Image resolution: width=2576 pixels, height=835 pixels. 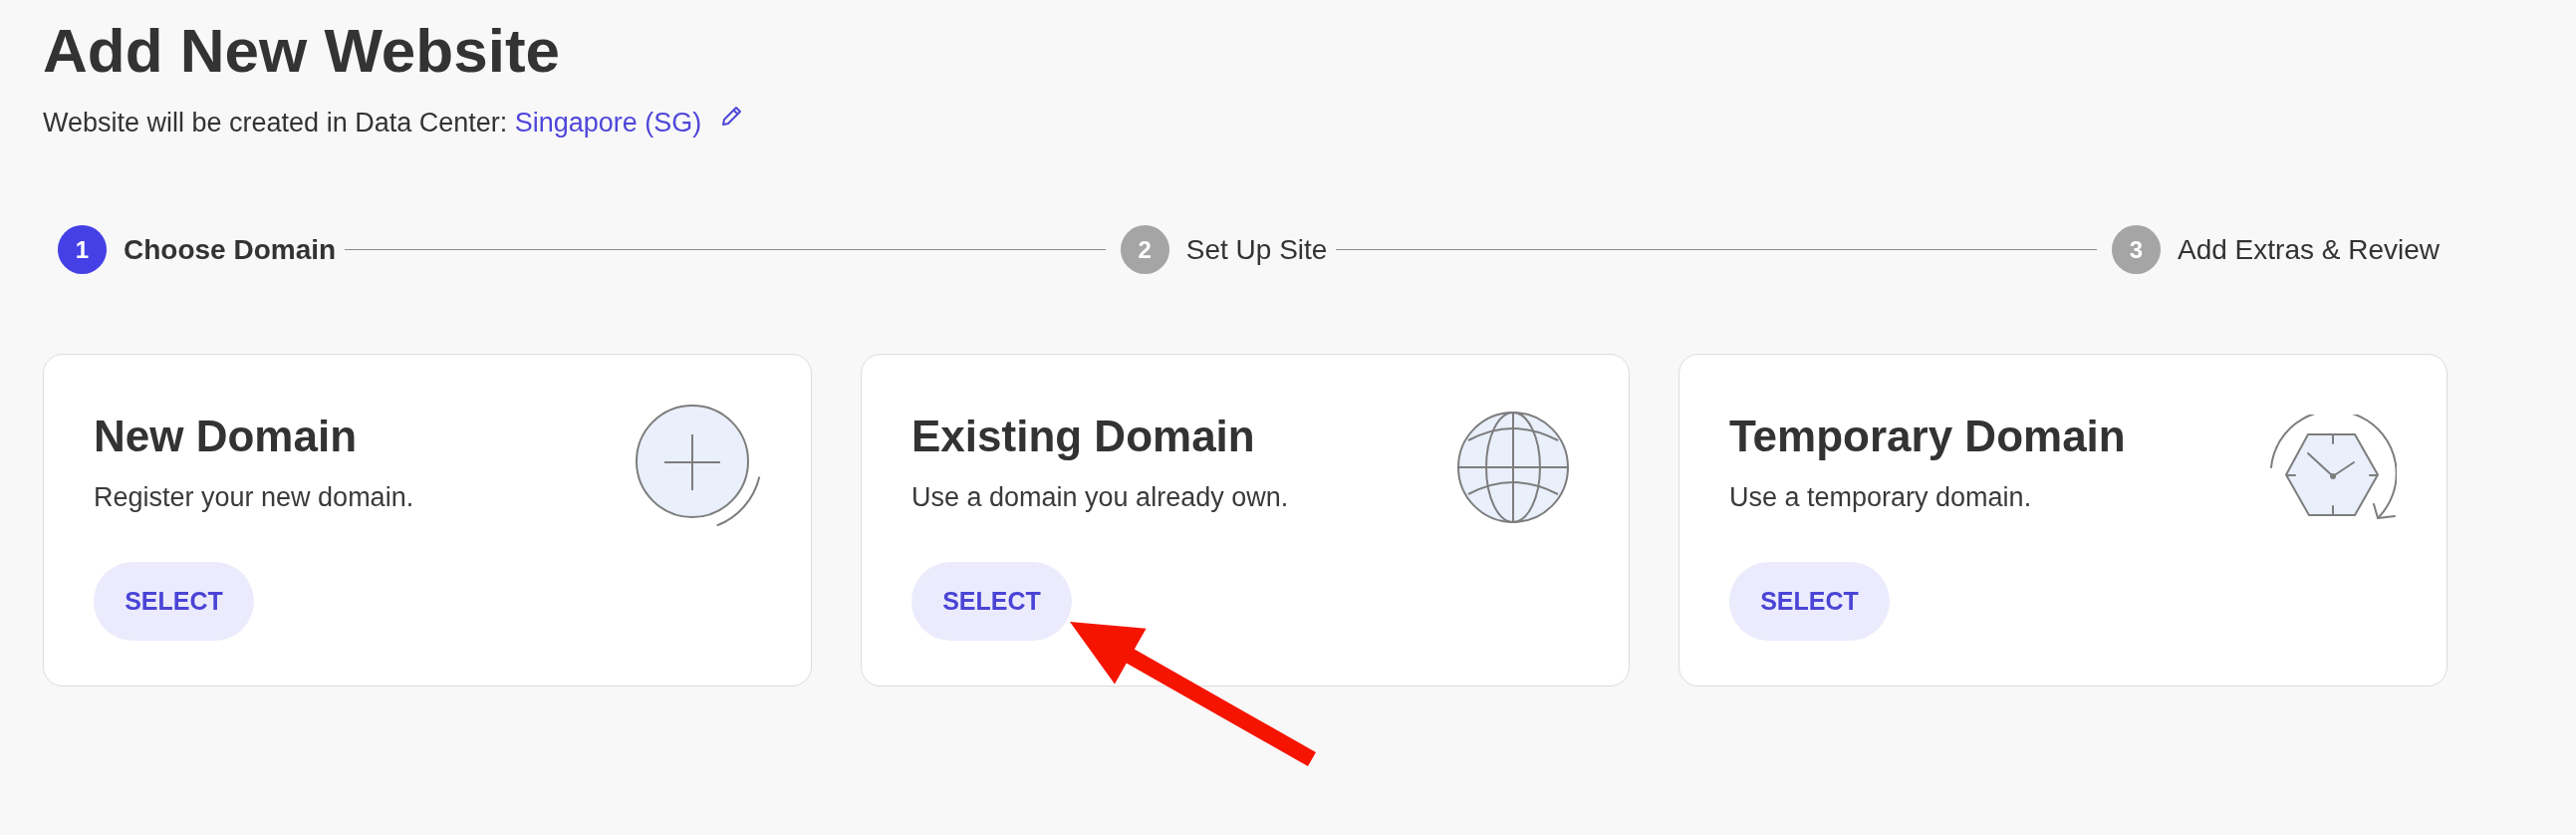 What do you see at coordinates (1927, 437) in the screenshot?
I see `card-title: Temporary Domain` at bounding box center [1927, 437].